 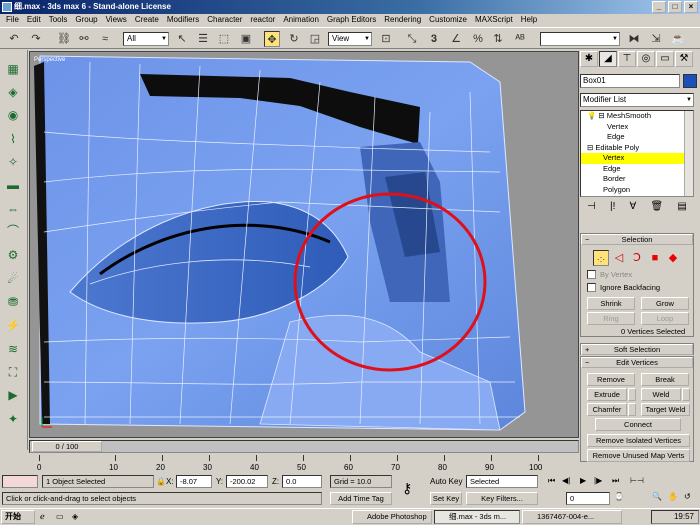 What do you see at coordinates (446, 498) in the screenshot?
I see `set-key-button: Set Key` at bounding box center [446, 498].